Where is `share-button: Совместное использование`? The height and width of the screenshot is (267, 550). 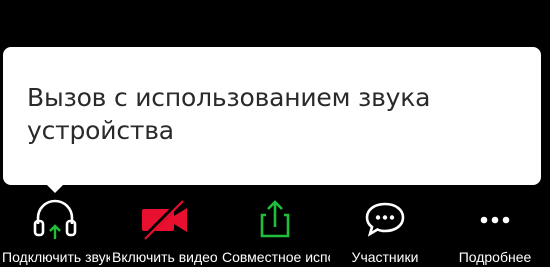
share-button: Совместное использование is located at coordinates (275, 231).